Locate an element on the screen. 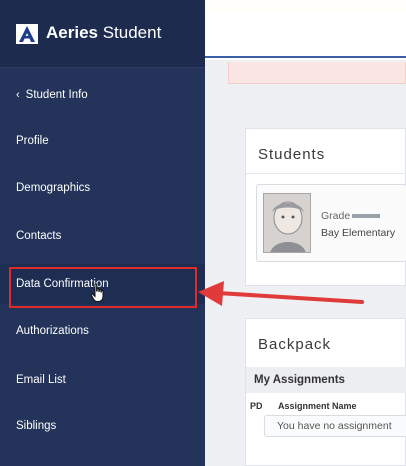 The height and width of the screenshot is (466, 406). student-photo is located at coordinates (287, 223).